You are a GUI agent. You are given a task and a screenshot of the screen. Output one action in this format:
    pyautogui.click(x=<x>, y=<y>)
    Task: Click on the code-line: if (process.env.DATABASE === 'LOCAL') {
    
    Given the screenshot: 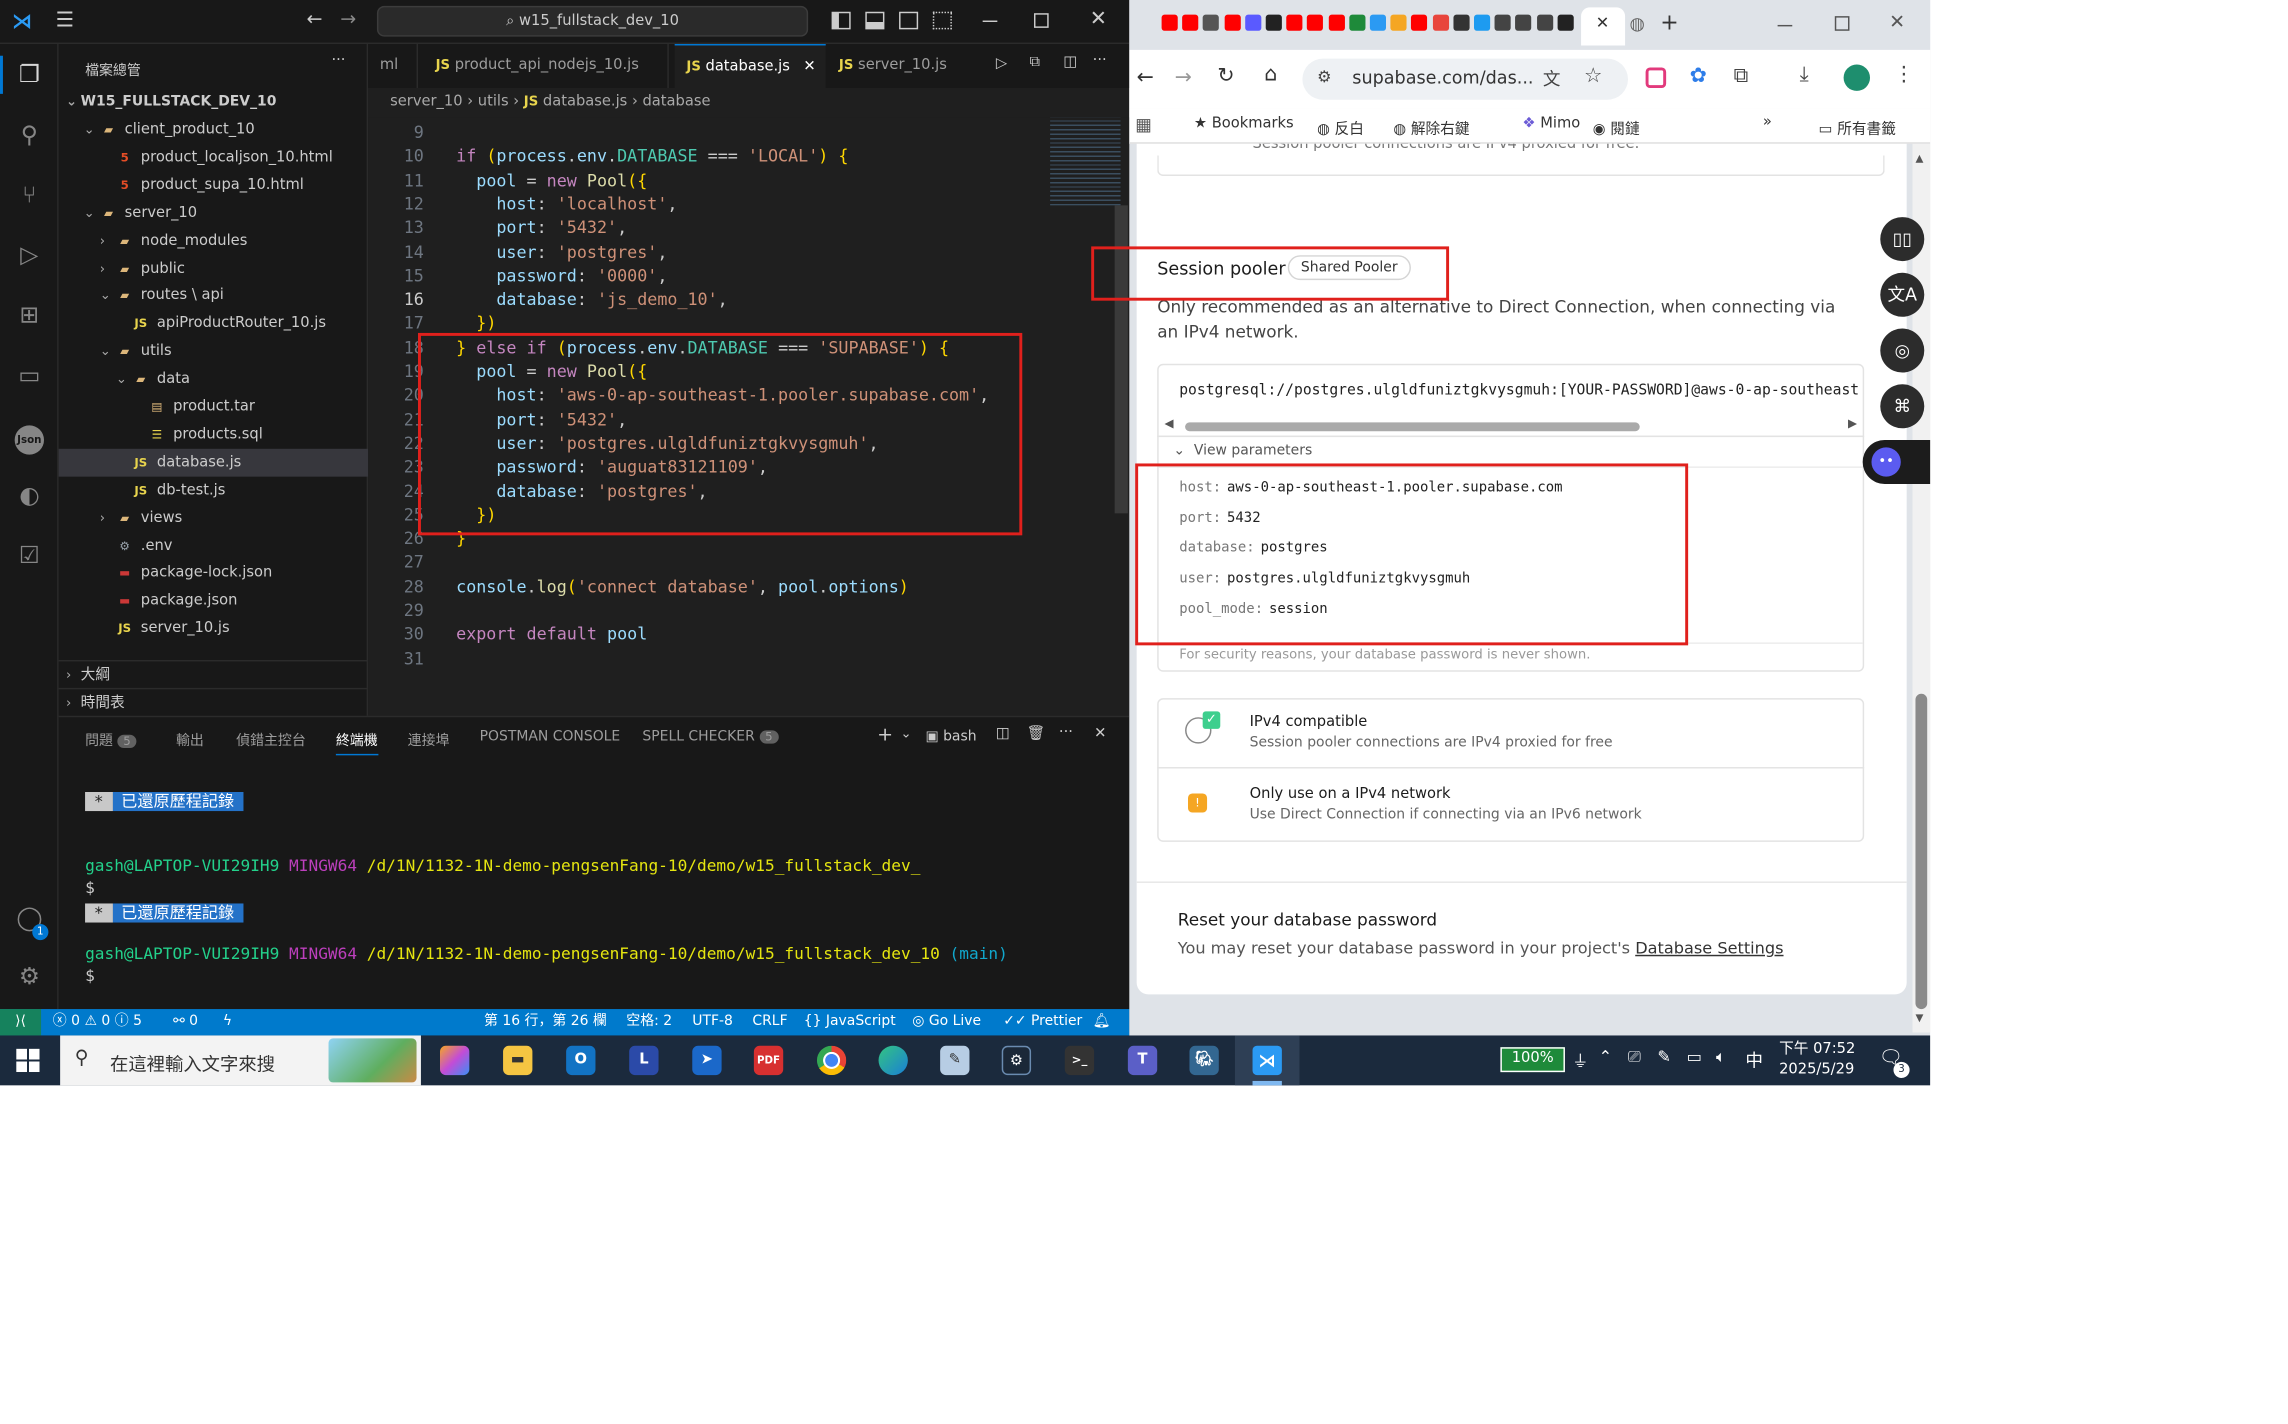 What is the action you would take?
    pyautogui.click(x=652, y=156)
    